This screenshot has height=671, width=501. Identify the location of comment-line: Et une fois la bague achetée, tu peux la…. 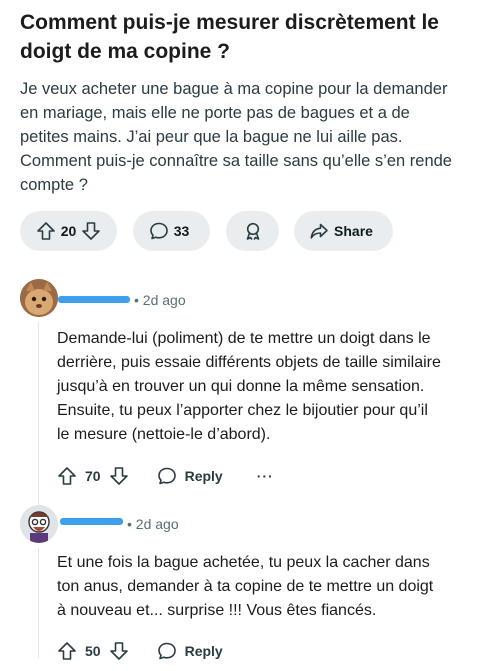
(243, 562).